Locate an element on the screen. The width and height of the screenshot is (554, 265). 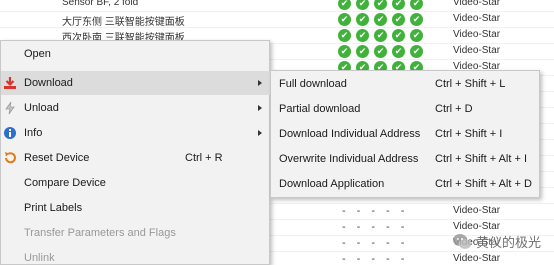
table-row: 大厅东侧 三联智能按键面板 ✔ ✔ ✔ ✔ ✔ Video-Star is located at coordinates (277, 20).